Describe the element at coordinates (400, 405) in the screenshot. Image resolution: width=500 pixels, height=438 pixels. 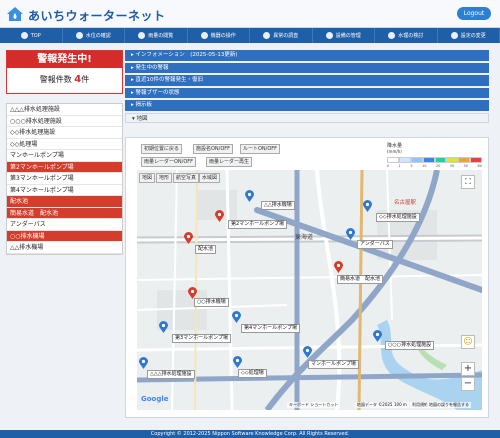
I see `map-scale: 100 m` at that location.